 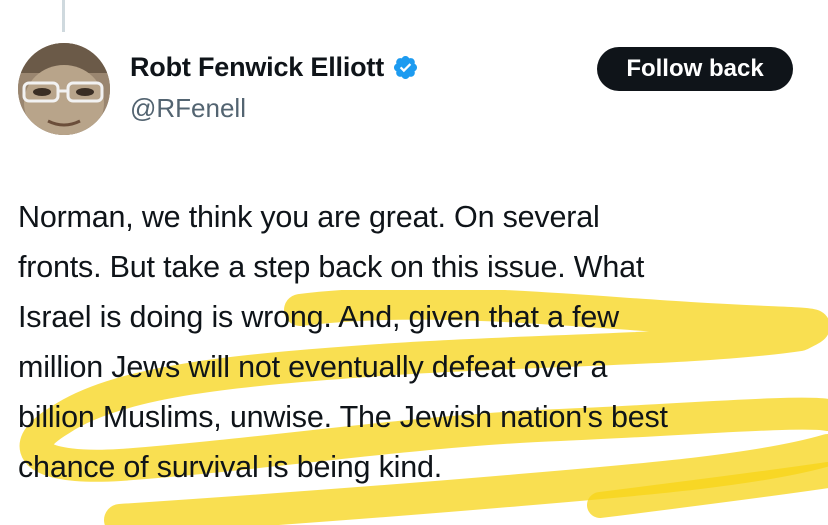 What do you see at coordinates (257, 67) in the screenshot?
I see `author-display-name: Robt Fenwick Elliott` at bounding box center [257, 67].